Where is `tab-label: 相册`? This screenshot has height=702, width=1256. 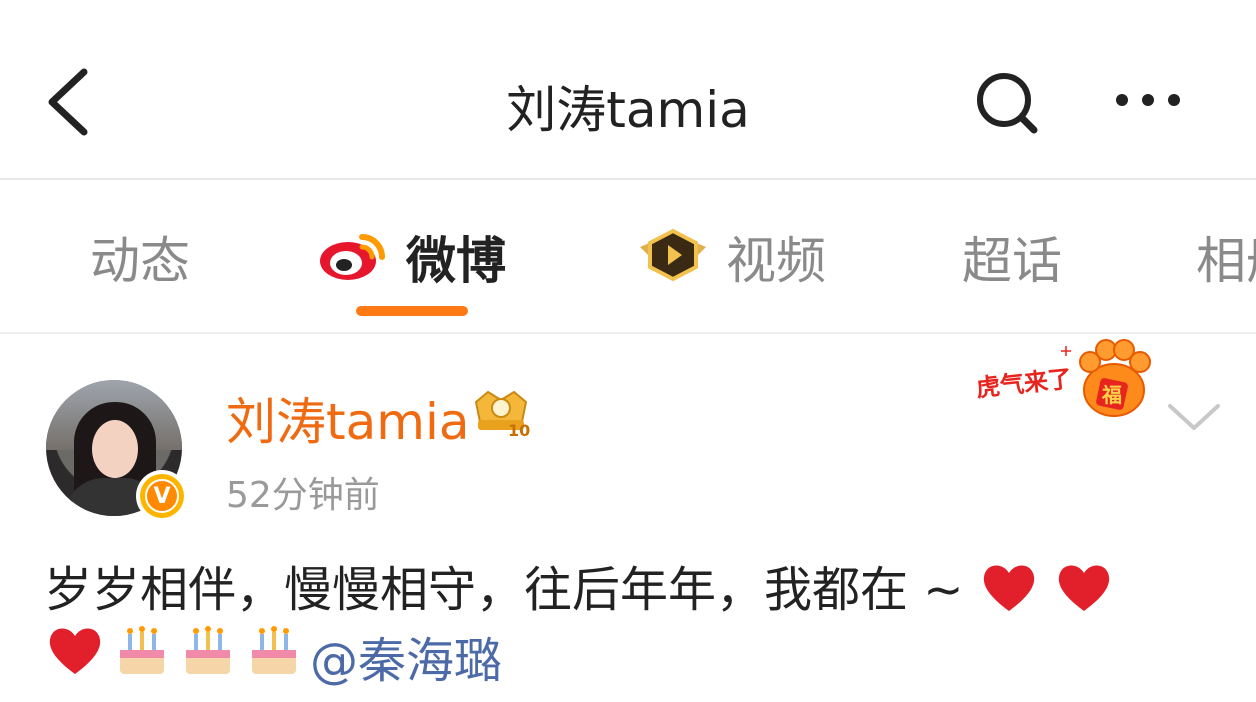 tab-label: 相册 is located at coordinates (1226, 261).